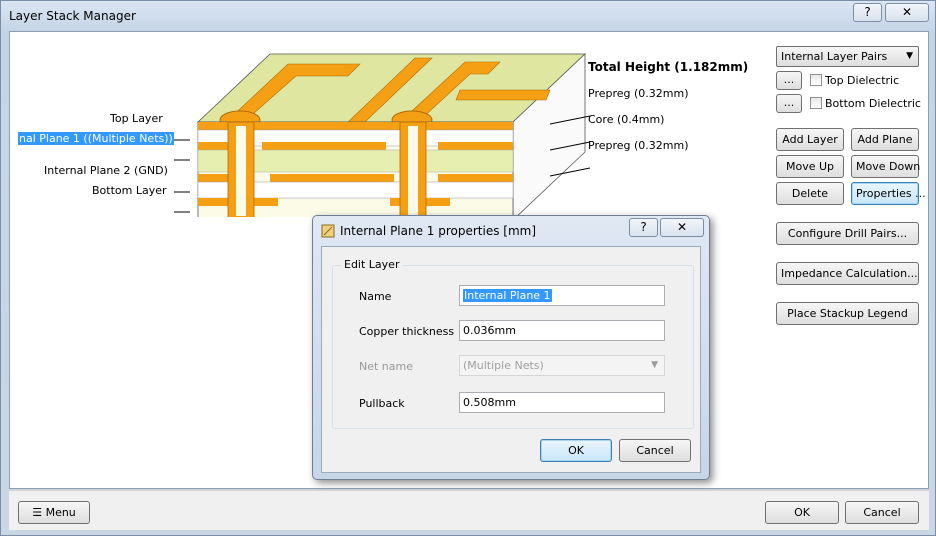 The height and width of the screenshot is (536, 936). I want to click on net-name-label: Net name, so click(386, 366).